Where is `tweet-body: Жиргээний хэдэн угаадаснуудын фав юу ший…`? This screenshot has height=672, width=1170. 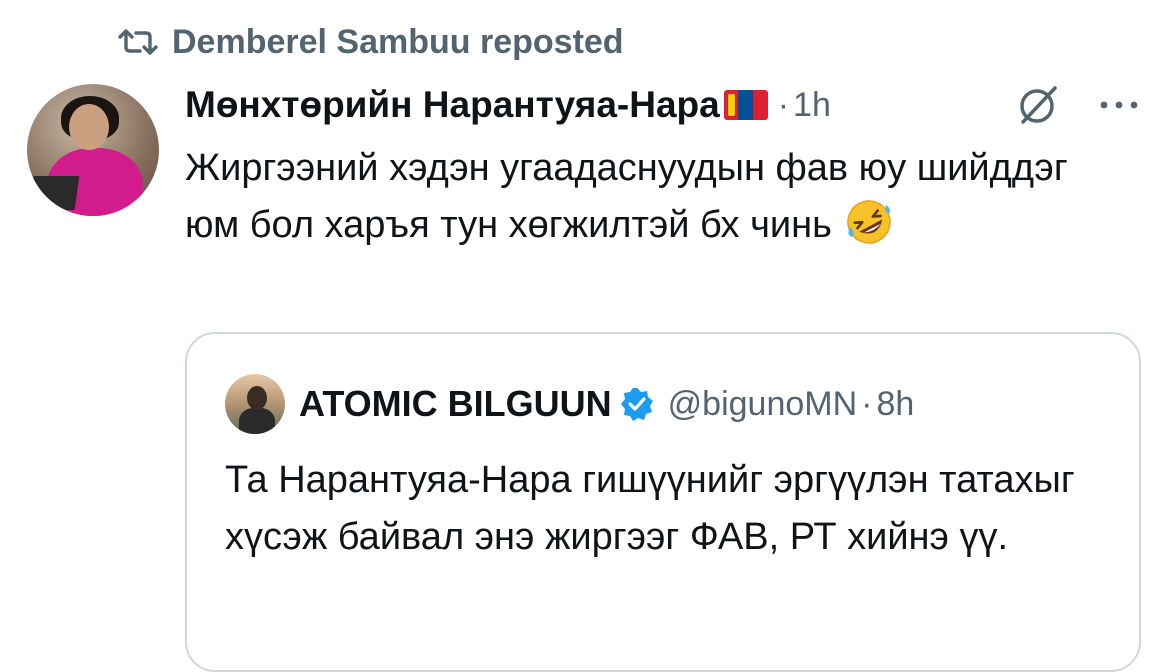 tweet-body: Жиргээний хэдэн угаадаснуудын фав юу ший… is located at coordinates (635, 197).